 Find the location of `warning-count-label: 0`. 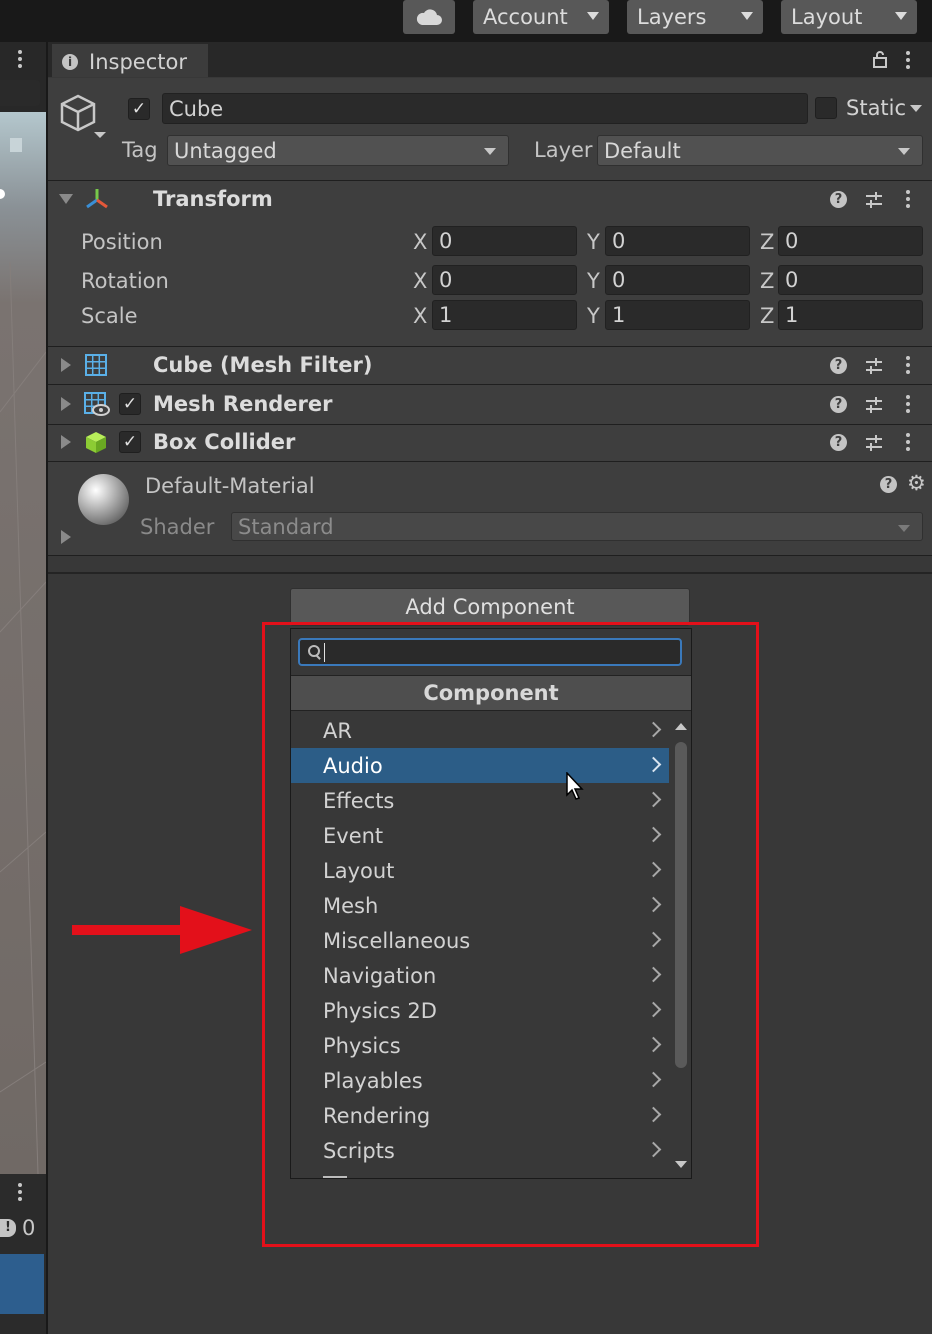

warning-count-label: 0 is located at coordinates (29, 1228).